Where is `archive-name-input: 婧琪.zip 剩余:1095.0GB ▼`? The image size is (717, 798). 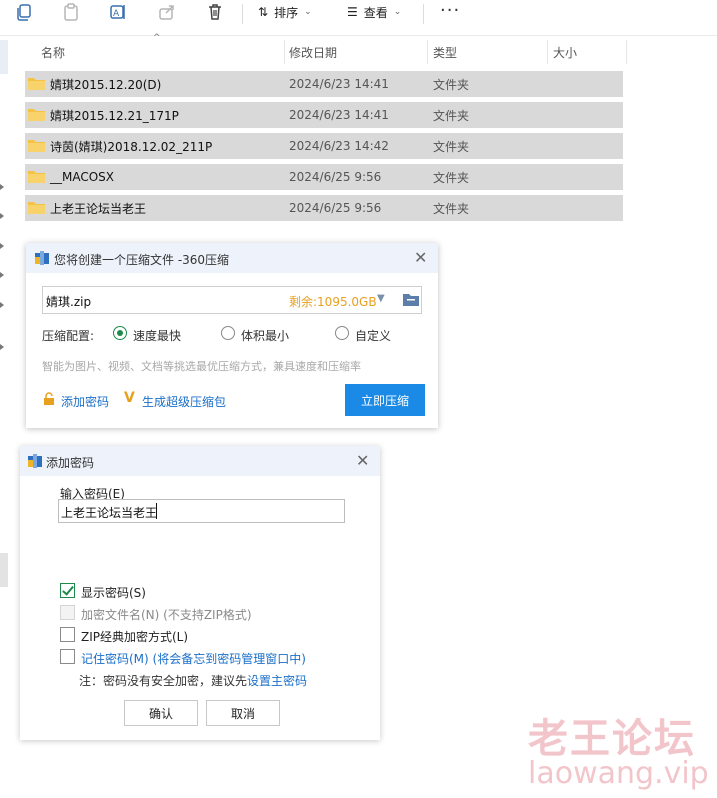
archive-name-input: 婧琪.zip 剩余:1095.0GB ▼ is located at coordinates (232, 300).